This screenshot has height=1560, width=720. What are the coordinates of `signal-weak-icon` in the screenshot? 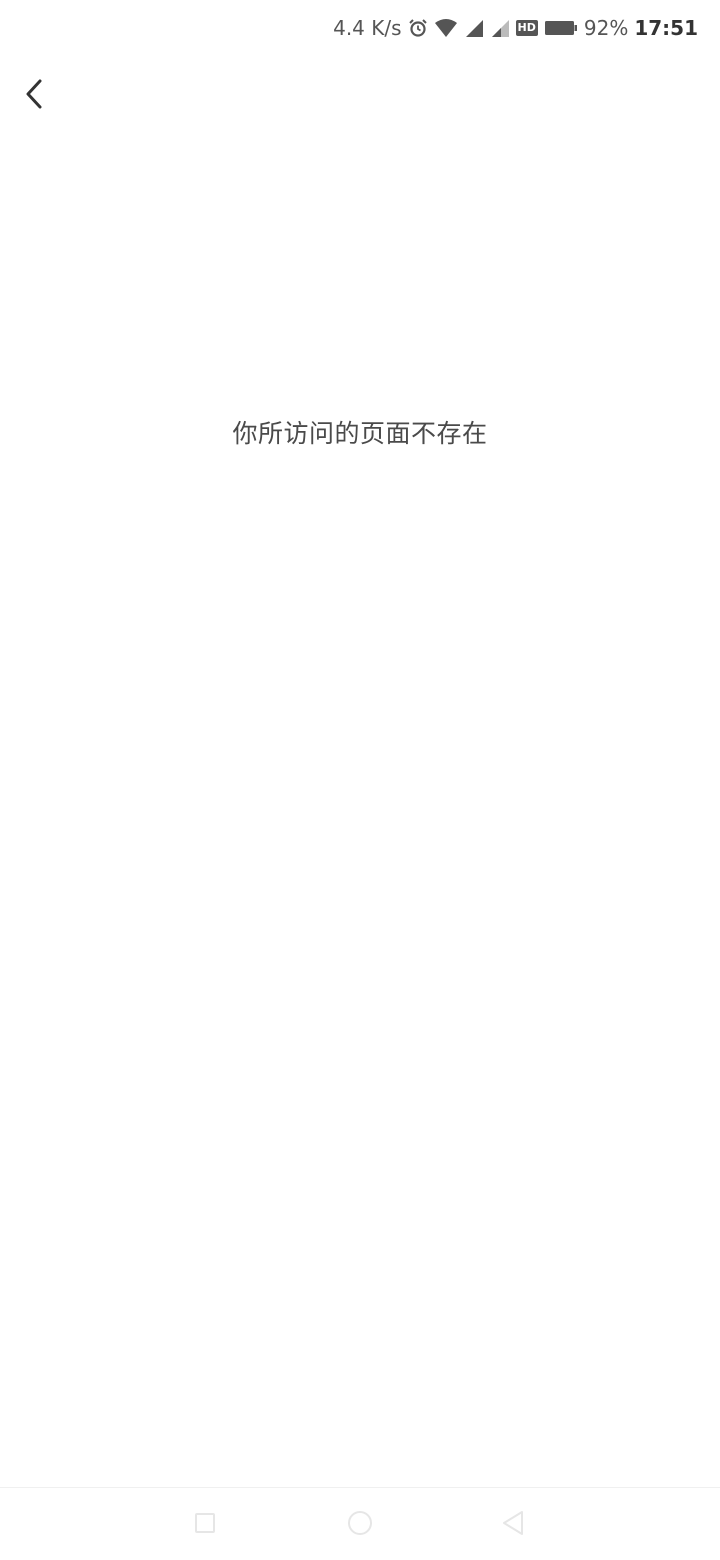 It's located at (500, 28).